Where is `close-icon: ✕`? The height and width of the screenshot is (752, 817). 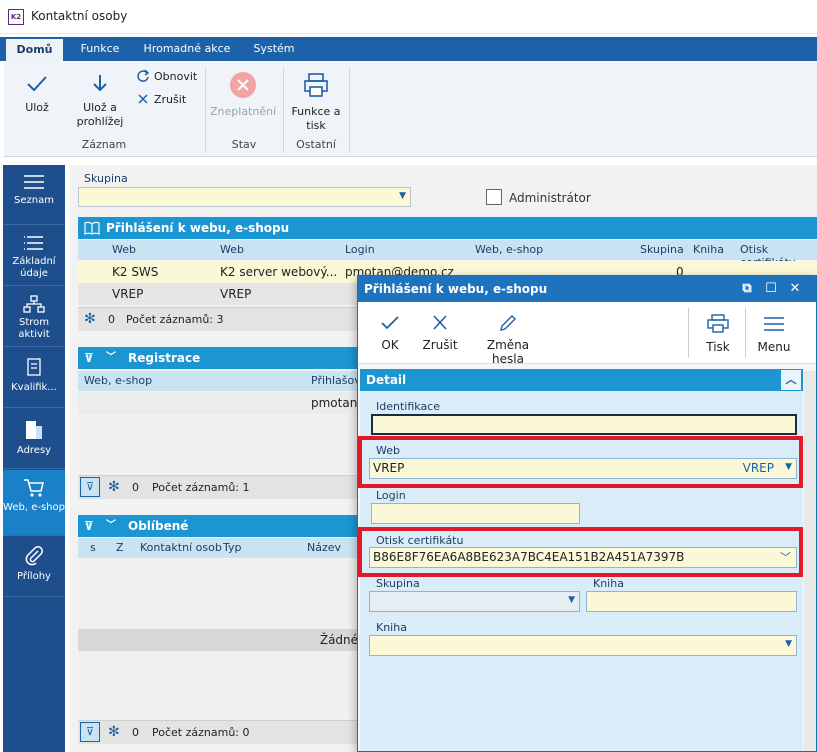
close-icon: ✕ is located at coordinates (795, 289).